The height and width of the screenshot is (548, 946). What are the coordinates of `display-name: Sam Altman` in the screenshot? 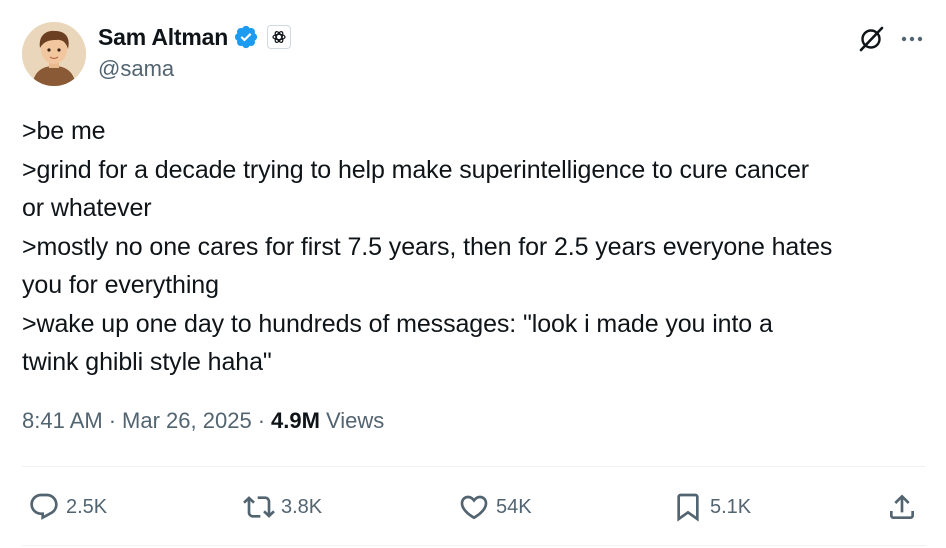 It's located at (163, 37).